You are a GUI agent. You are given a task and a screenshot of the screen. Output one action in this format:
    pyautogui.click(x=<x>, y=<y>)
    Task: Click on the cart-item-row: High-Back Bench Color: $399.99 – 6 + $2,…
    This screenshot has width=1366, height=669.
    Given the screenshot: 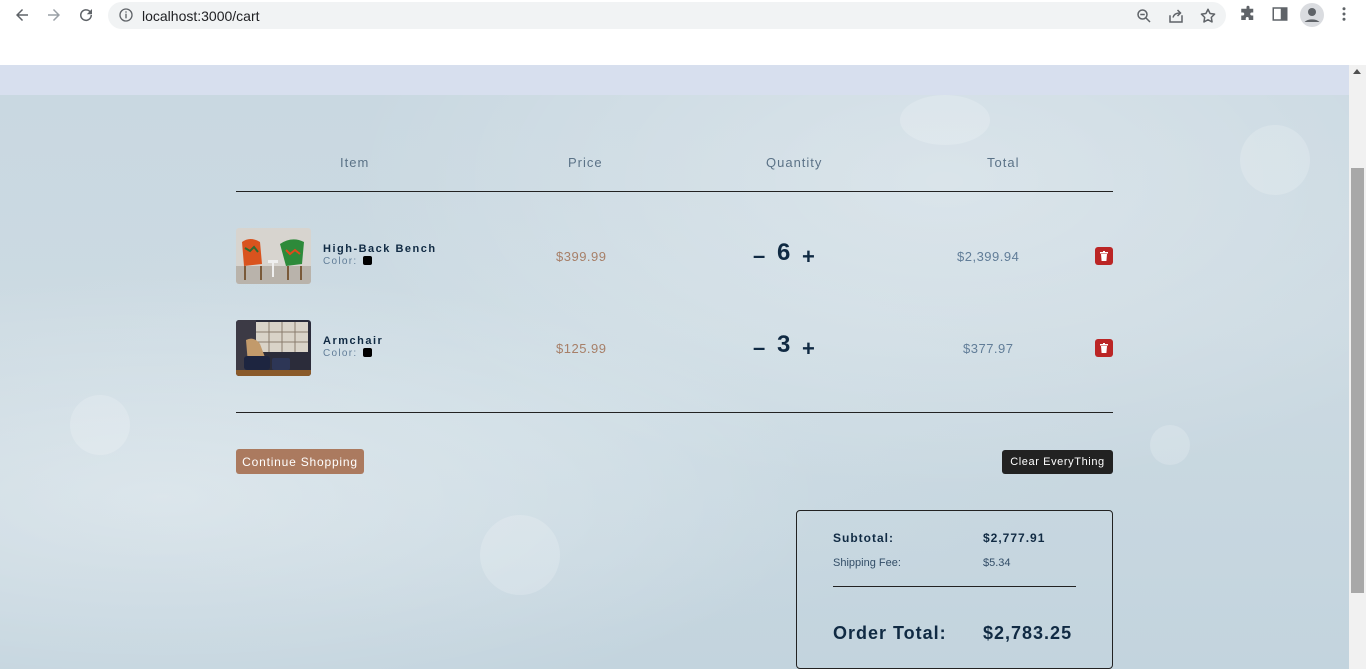 What is the action you would take?
    pyautogui.click(x=674, y=256)
    